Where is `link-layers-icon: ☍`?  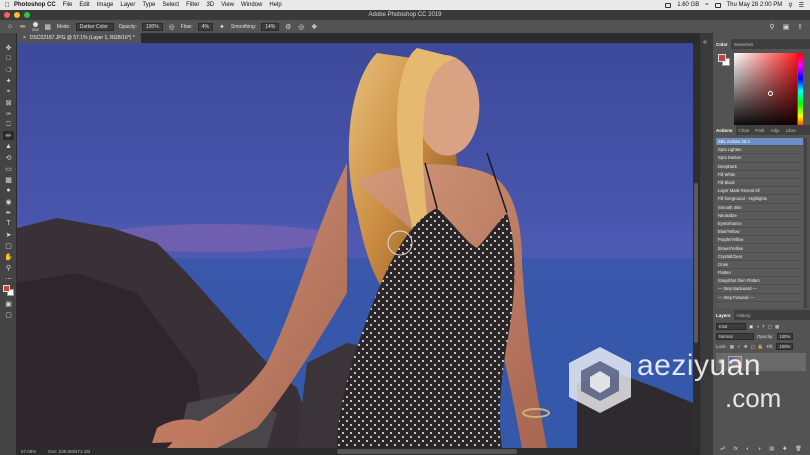 link-layers-icon: ☍ is located at coordinates (722, 449).